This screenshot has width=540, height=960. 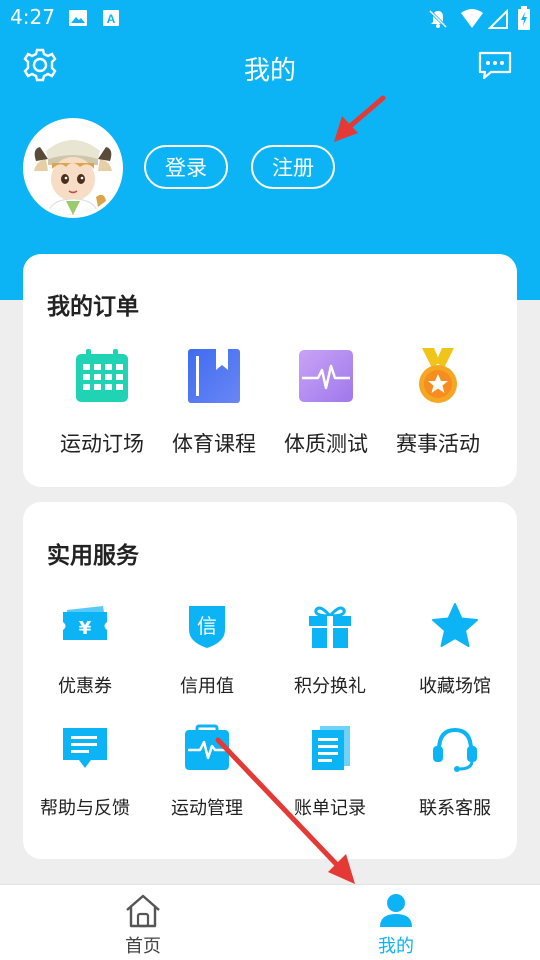 What do you see at coordinates (85, 686) in the screenshot?
I see `service-item-label: 优惠券` at bounding box center [85, 686].